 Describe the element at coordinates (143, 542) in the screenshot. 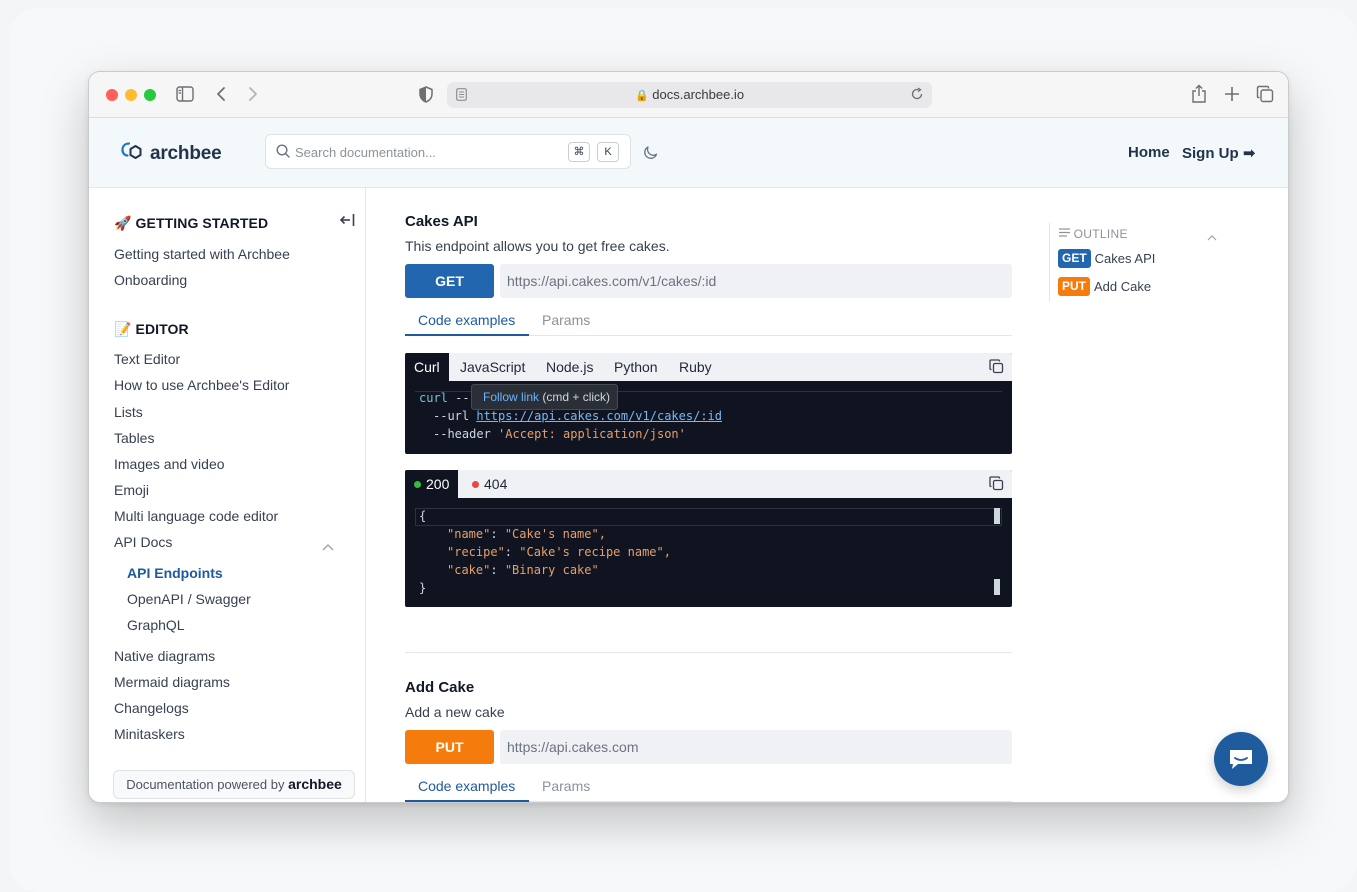

I see `sidebar-item-api-docs: API Docs` at that location.